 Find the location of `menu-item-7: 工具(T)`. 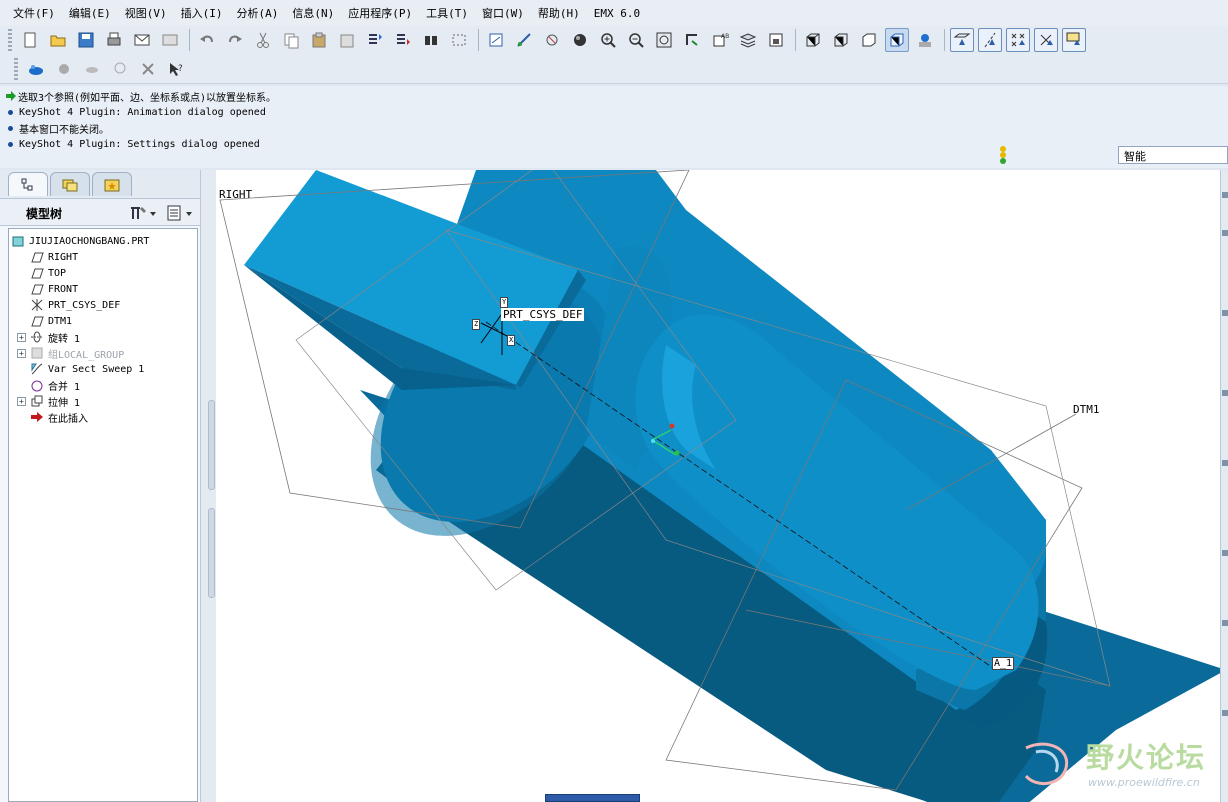

menu-item-7: 工具(T) is located at coordinates (447, 13).